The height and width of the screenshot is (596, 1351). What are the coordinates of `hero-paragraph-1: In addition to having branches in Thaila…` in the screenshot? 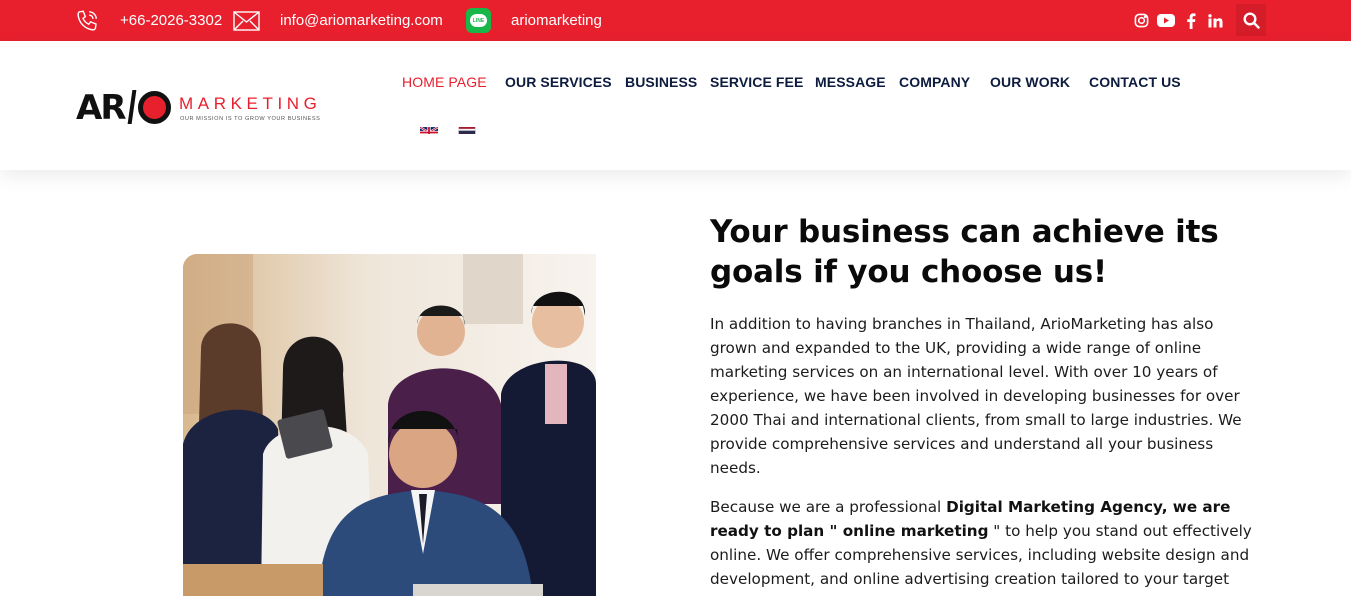 It's located at (976, 396).